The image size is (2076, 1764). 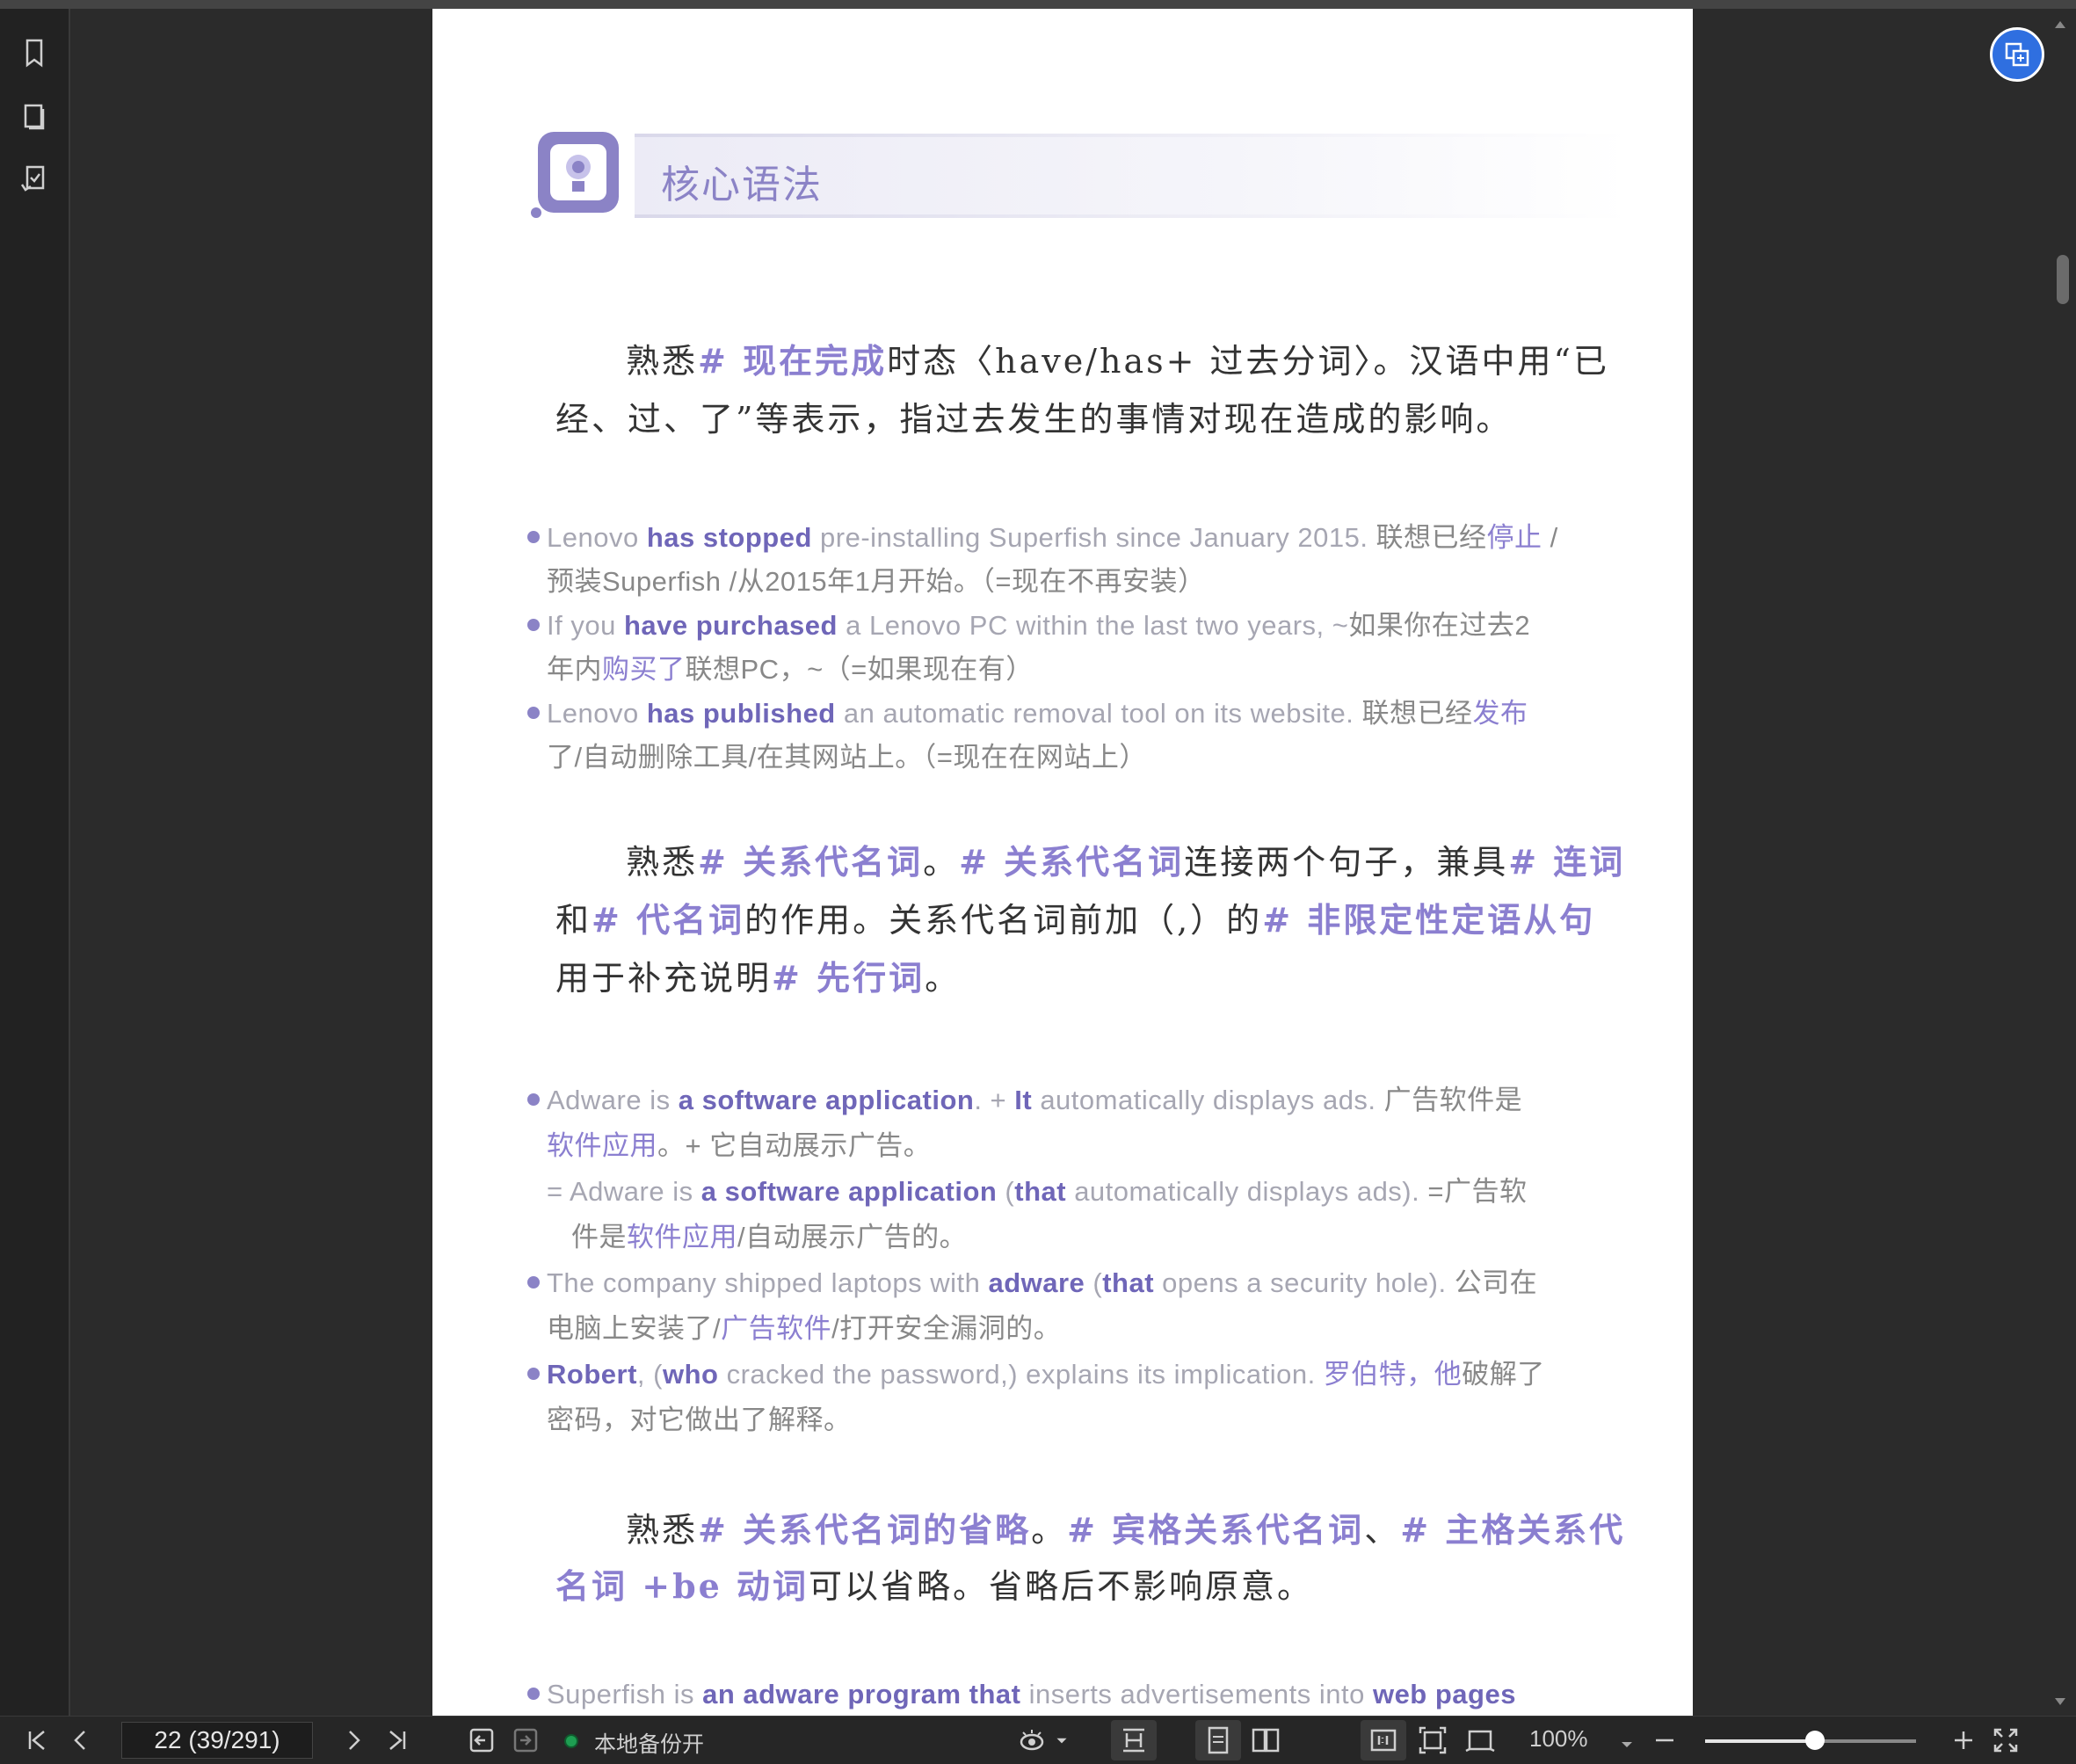 I want to click on text-segment: 广告软件是, so click(x=1453, y=1100).